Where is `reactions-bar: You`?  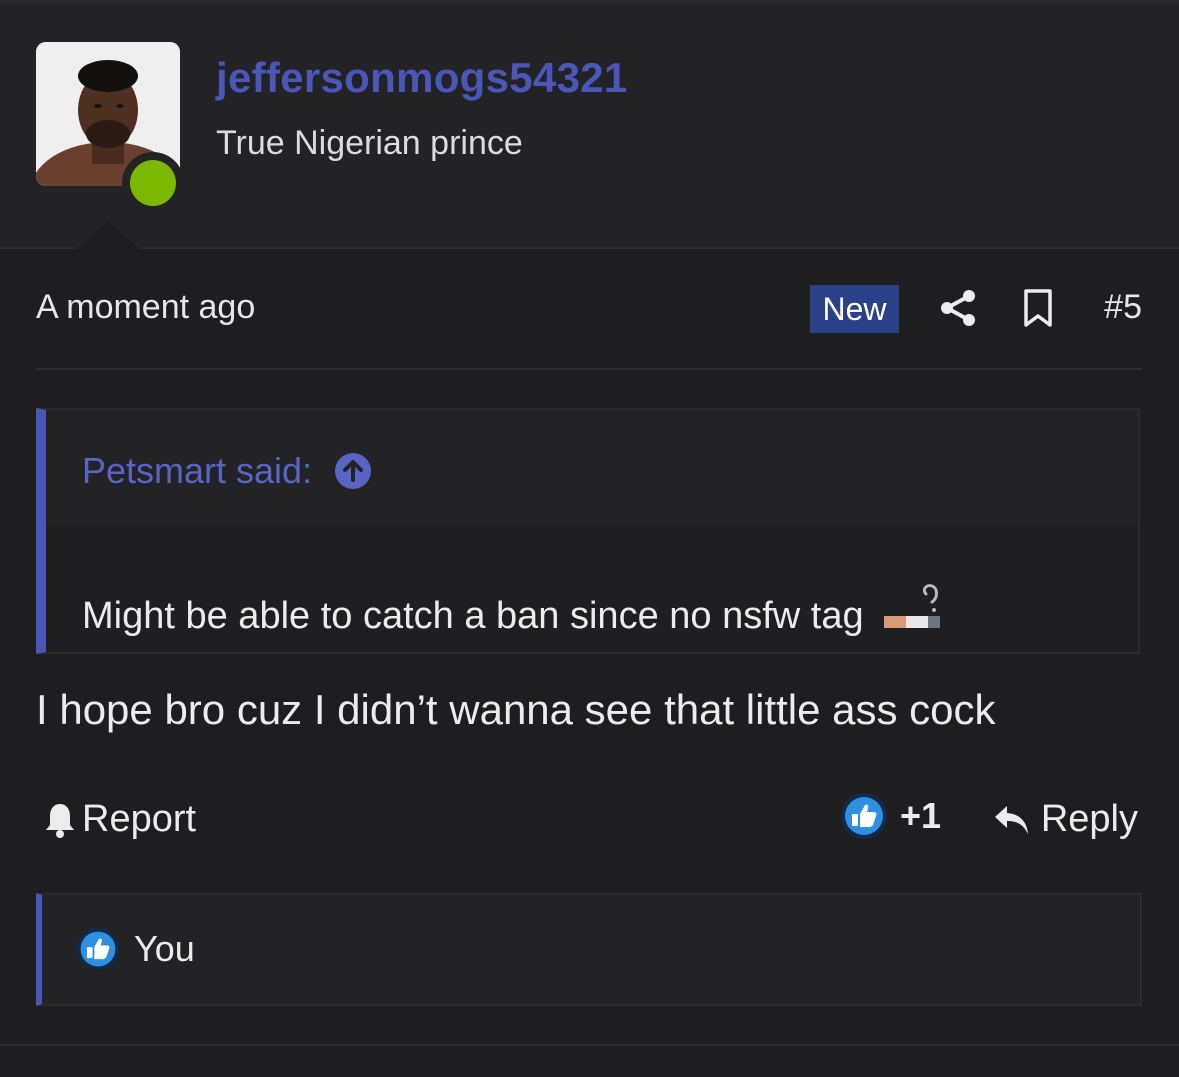
reactions-bar: You is located at coordinates (589, 949).